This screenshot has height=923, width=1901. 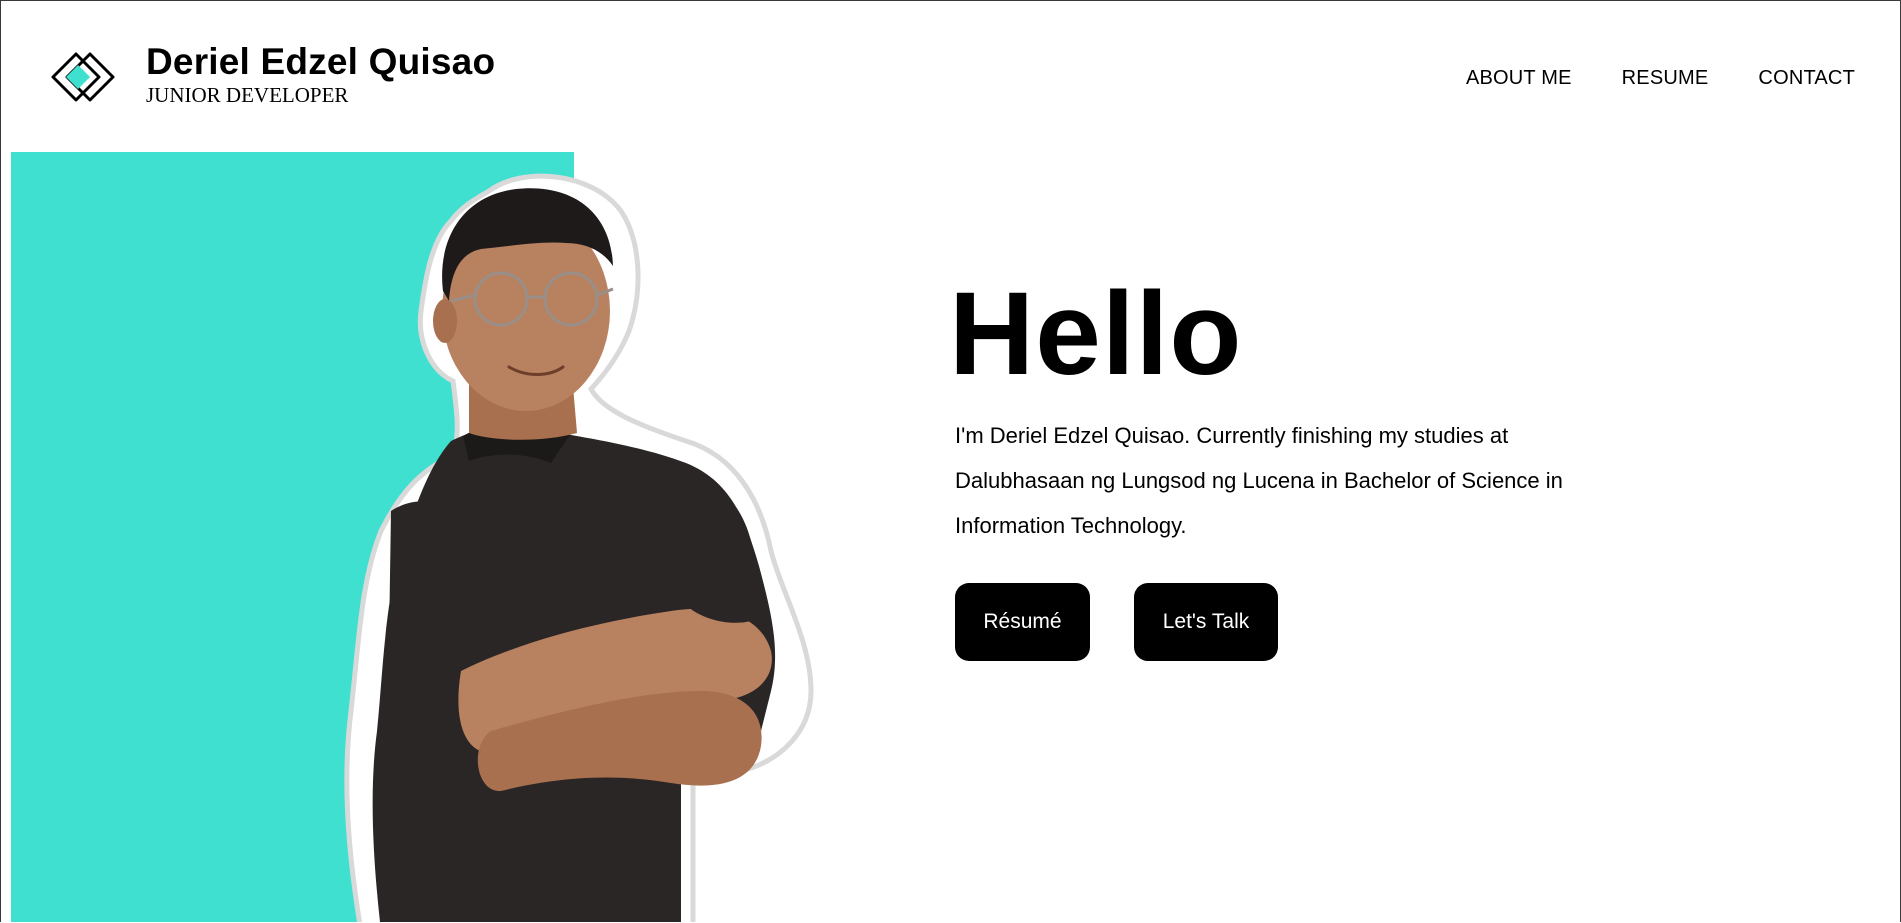 What do you see at coordinates (1665, 78) in the screenshot?
I see `nav-resume: RESUME` at bounding box center [1665, 78].